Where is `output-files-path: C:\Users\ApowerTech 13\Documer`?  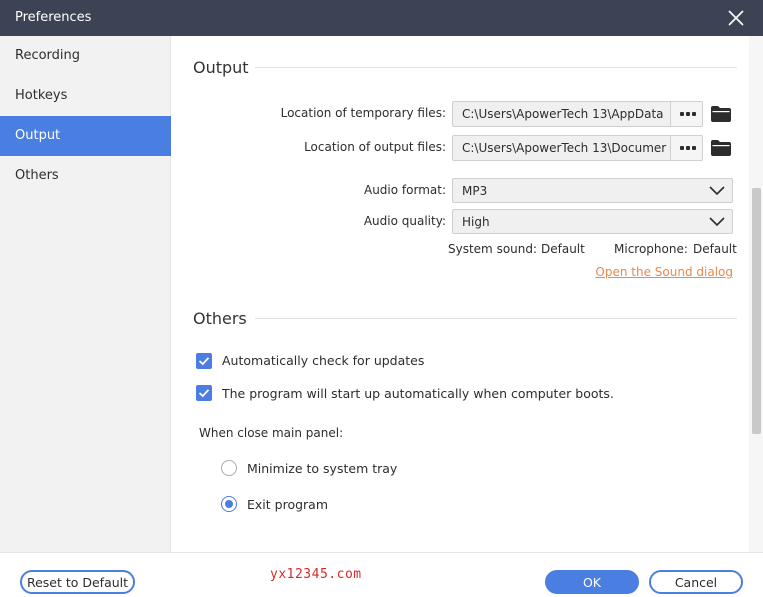 output-files-path: C:\Users\ApowerTech 13\Documer is located at coordinates (564, 148).